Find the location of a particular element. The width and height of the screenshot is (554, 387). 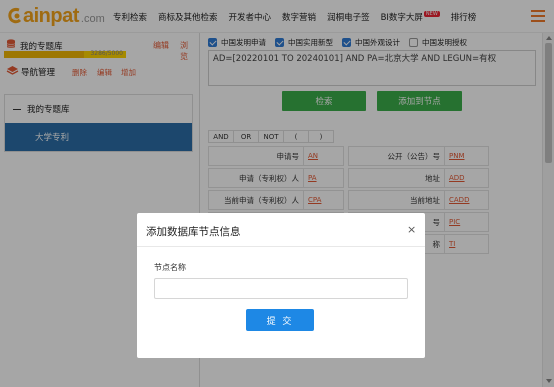

submit-button: 提 交 is located at coordinates (280, 320).